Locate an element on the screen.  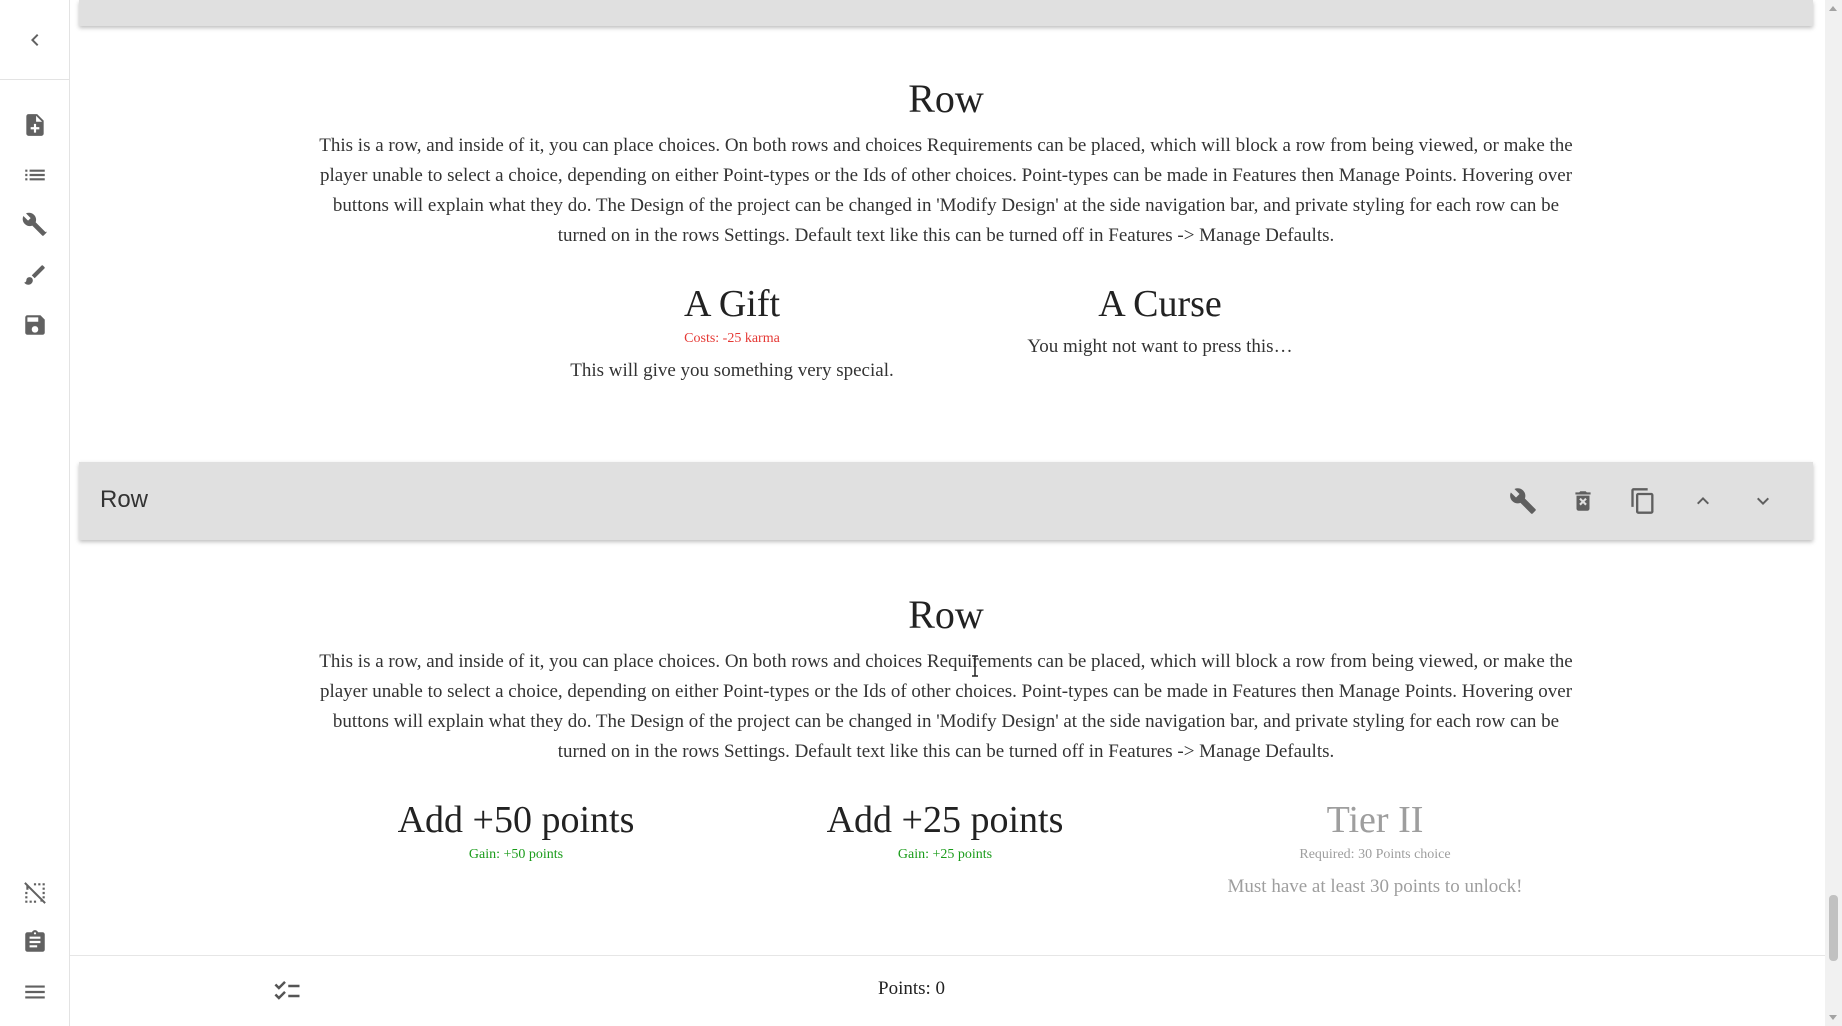
selected-choices-button is located at coordinates (287, 993).